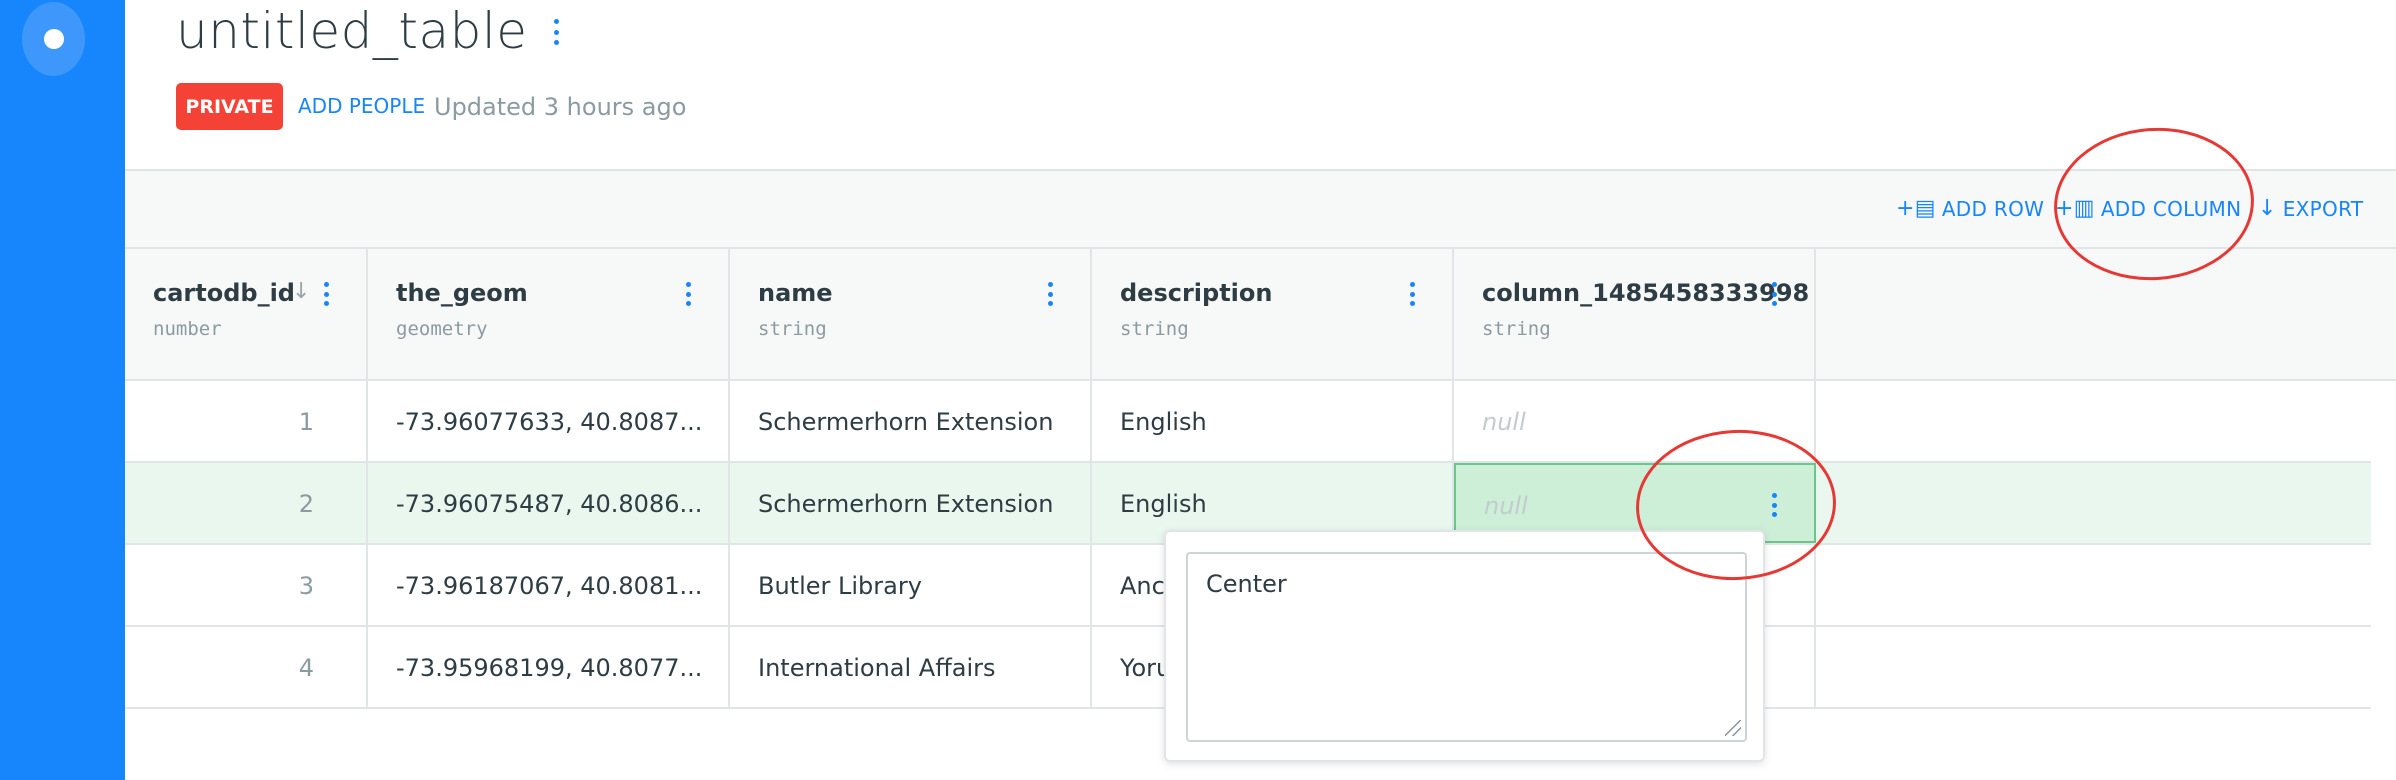  What do you see at coordinates (2323, 209) in the screenshot?
I see `export-label: EXPORT` at bounding box center [2323, 209].